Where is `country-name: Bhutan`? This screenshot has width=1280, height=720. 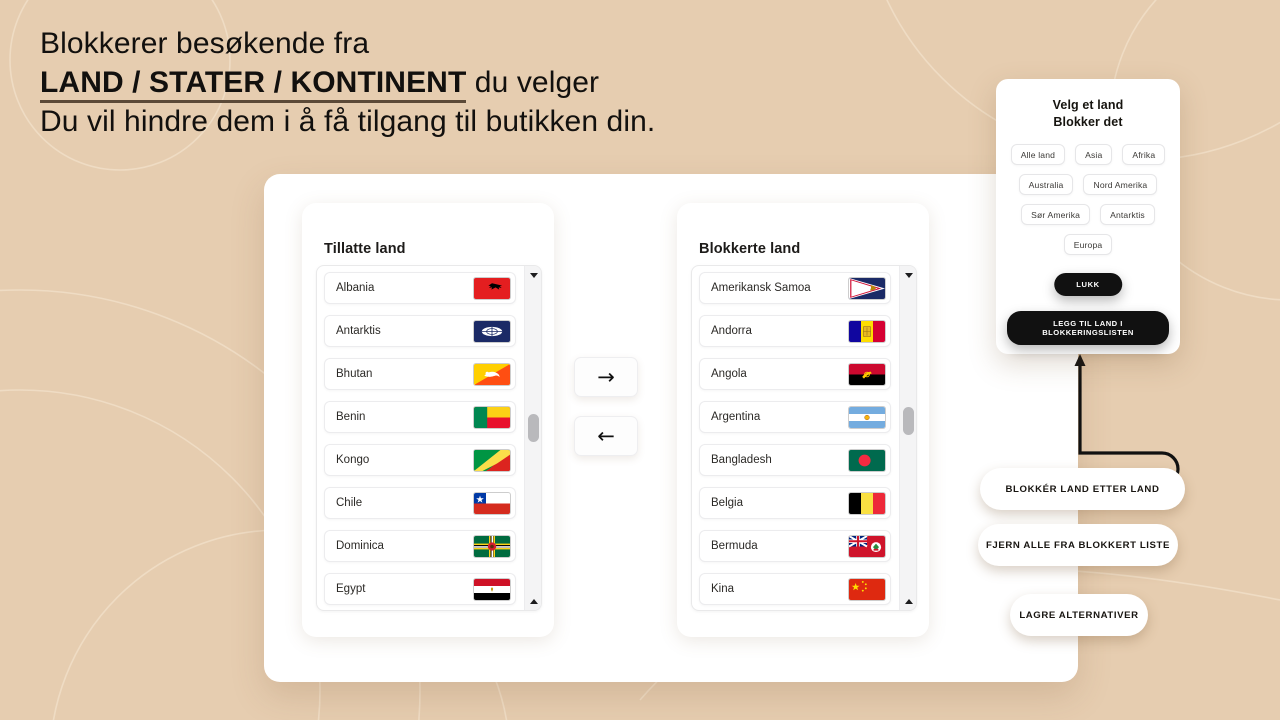 country-name: Bhutan is located at coordinates (354, 374).